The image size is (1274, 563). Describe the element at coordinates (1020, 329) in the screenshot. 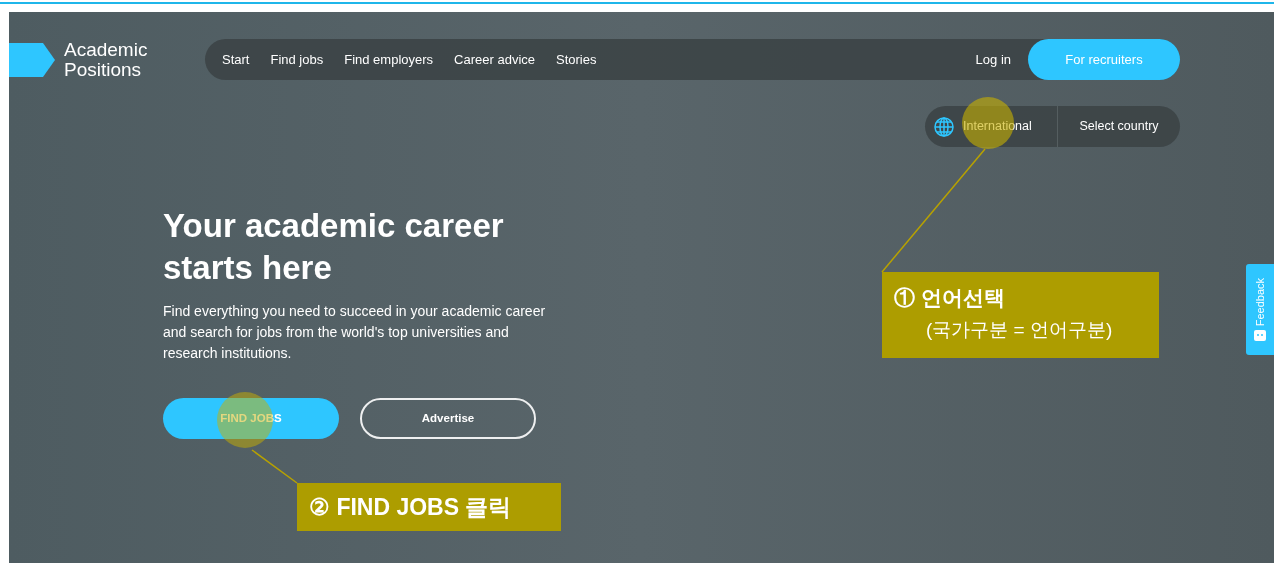

I see `annotation-note: (국가구분 = 언어구분)` at that location.